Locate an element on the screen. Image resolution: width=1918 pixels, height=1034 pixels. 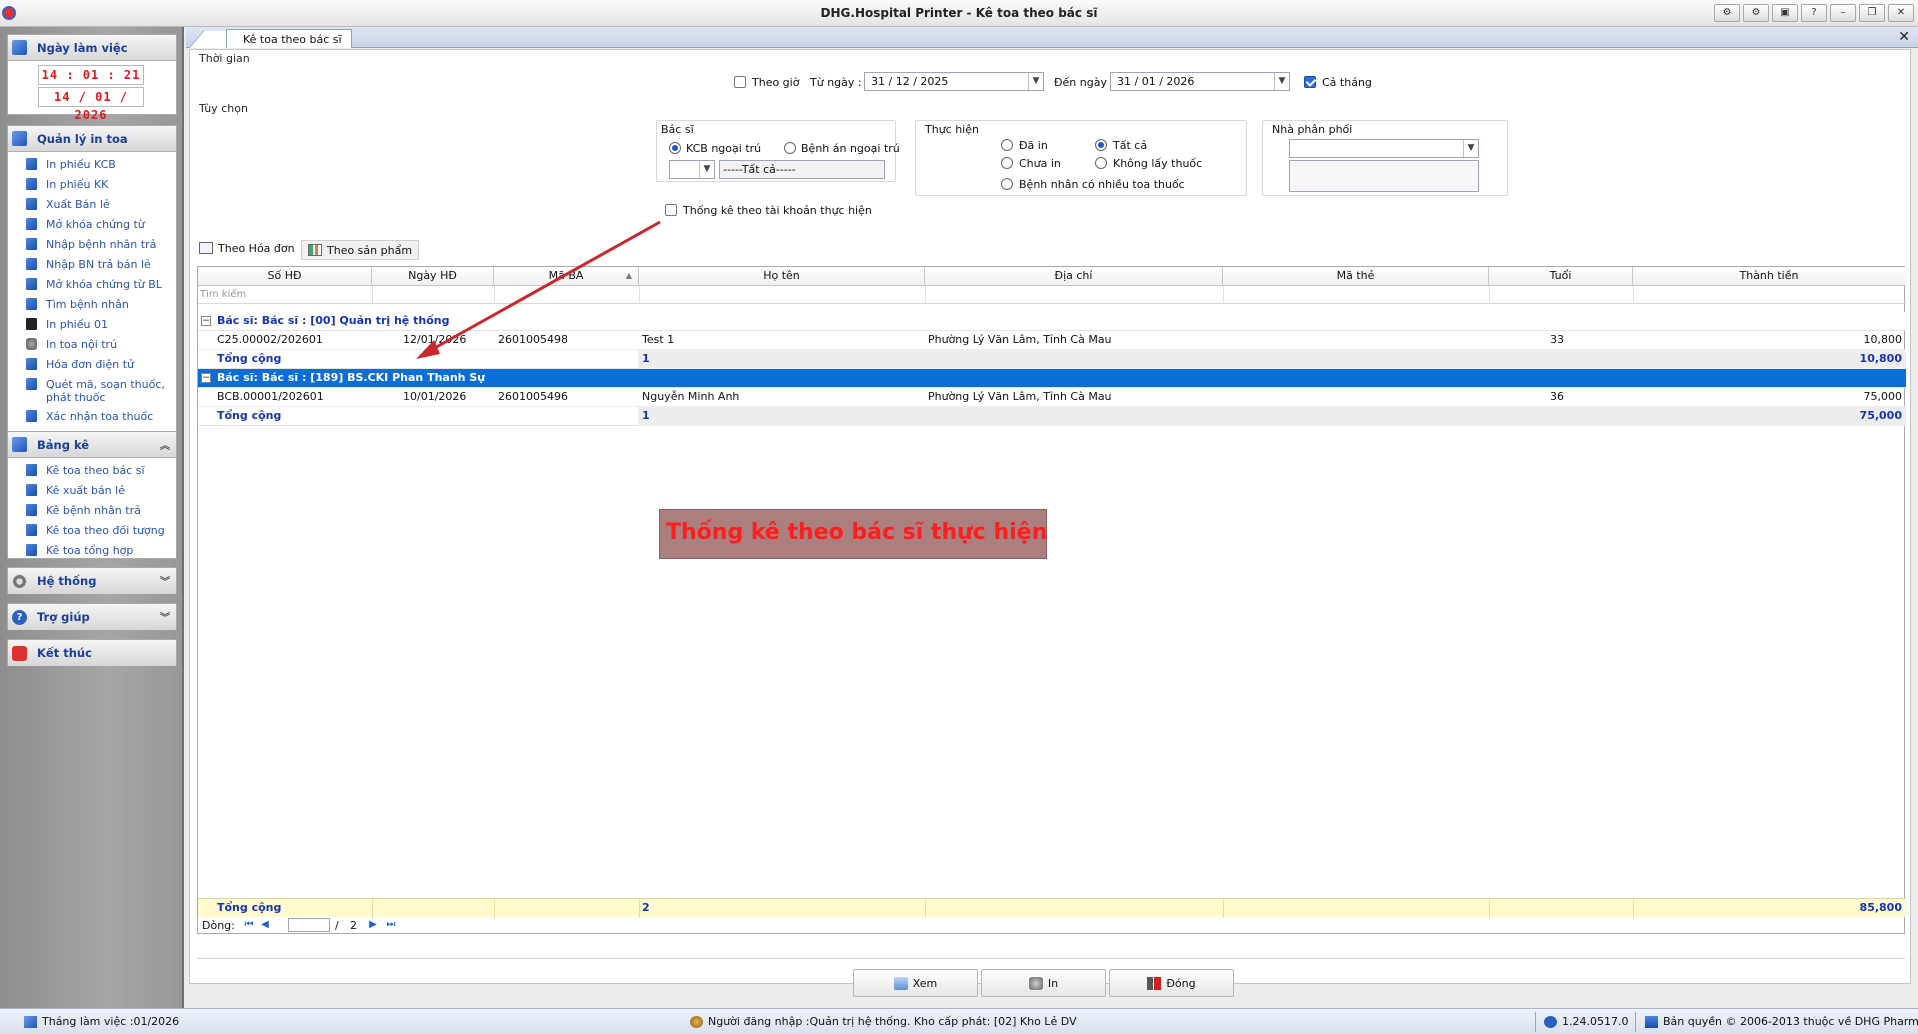
close-button: Đóng is located at coordinates (1171, 983).